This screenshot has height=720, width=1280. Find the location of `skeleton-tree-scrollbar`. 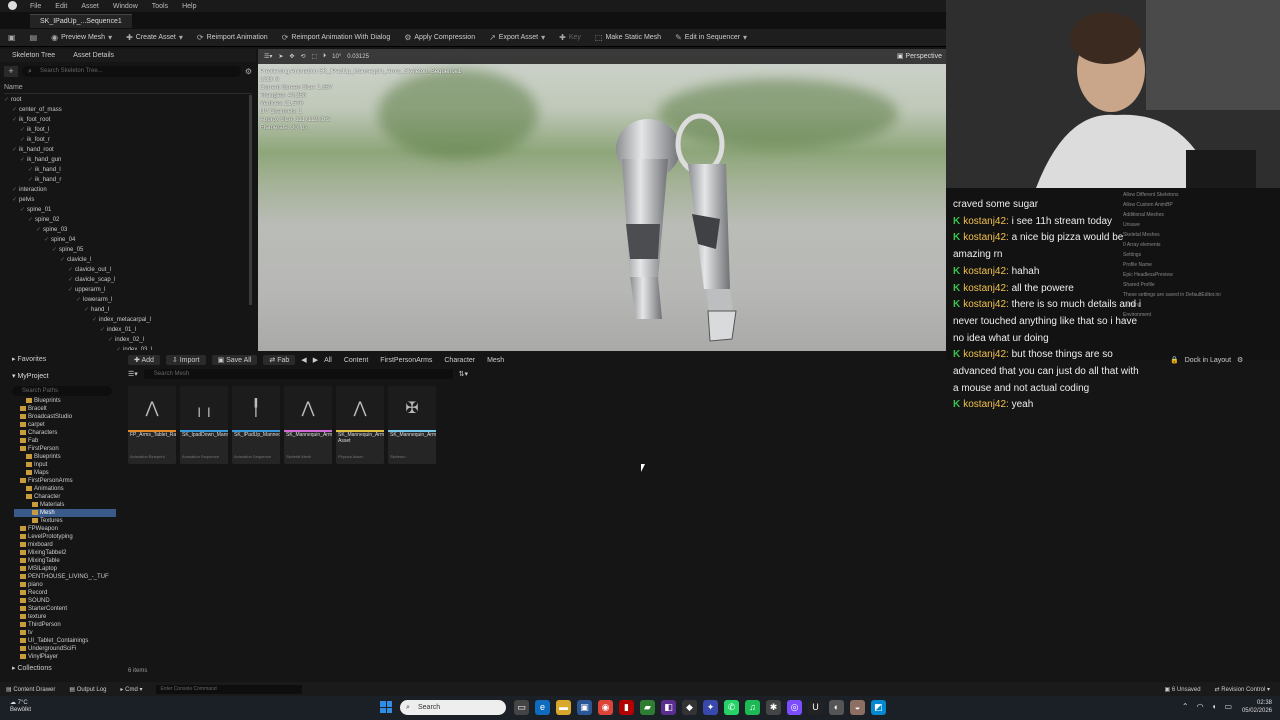

skeleton-tree-scrollbar is located at coordinates (250, 200).